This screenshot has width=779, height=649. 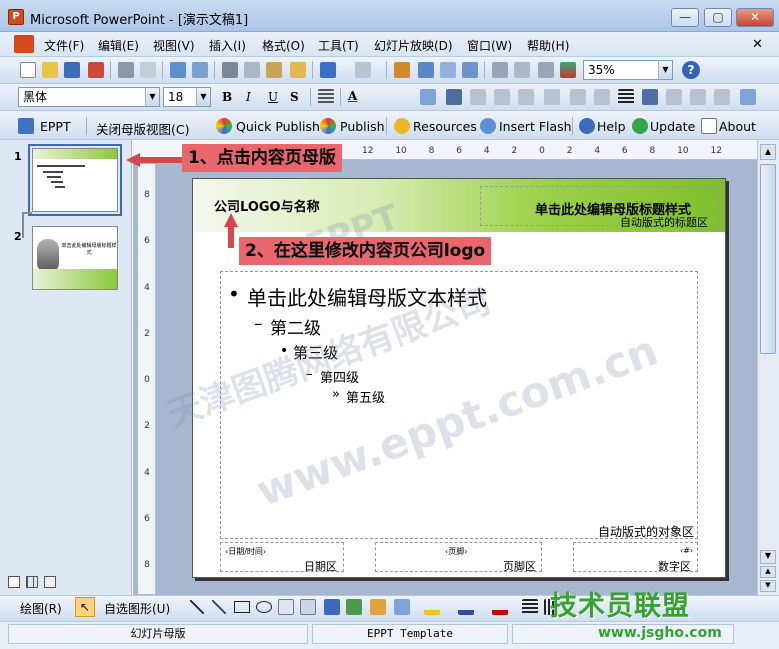 I want to click on resources-icon, so click(x=402, y=126).